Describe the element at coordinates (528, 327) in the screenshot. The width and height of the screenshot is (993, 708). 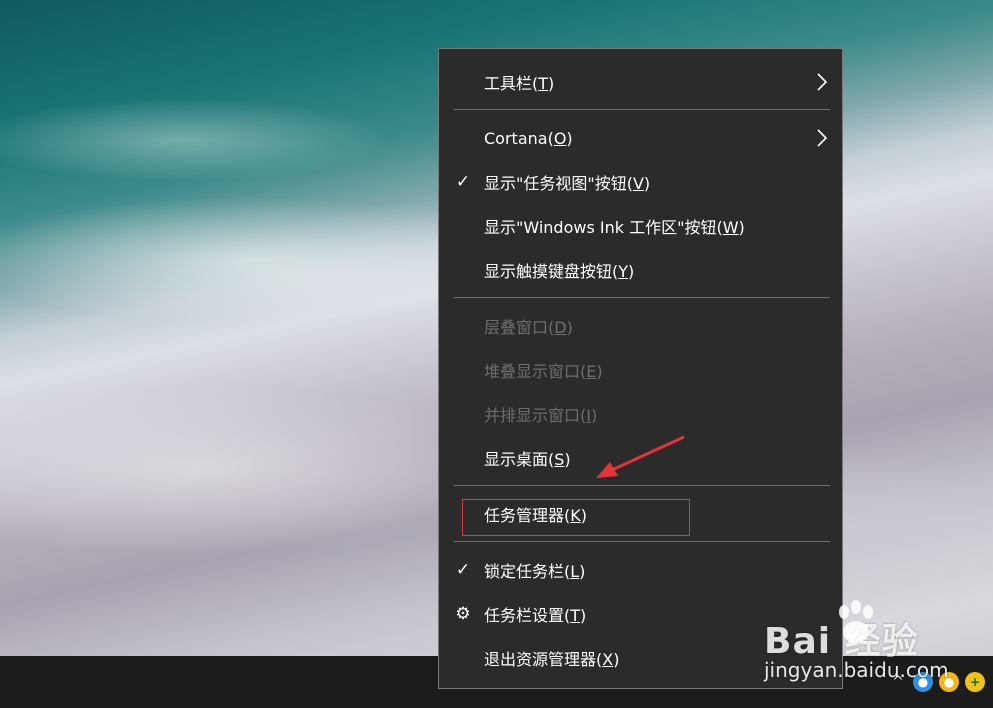
I see `menu-item-label: 层叠窗口(D)` at that location.